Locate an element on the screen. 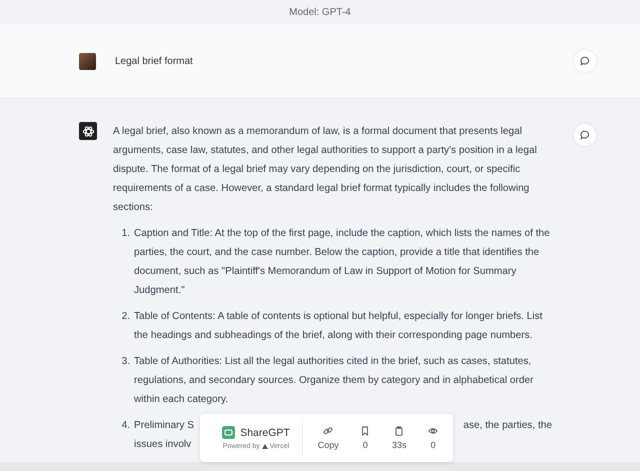 The image size is (640, 471). list-item-text: issues involv is located at coordinates (163, 445).